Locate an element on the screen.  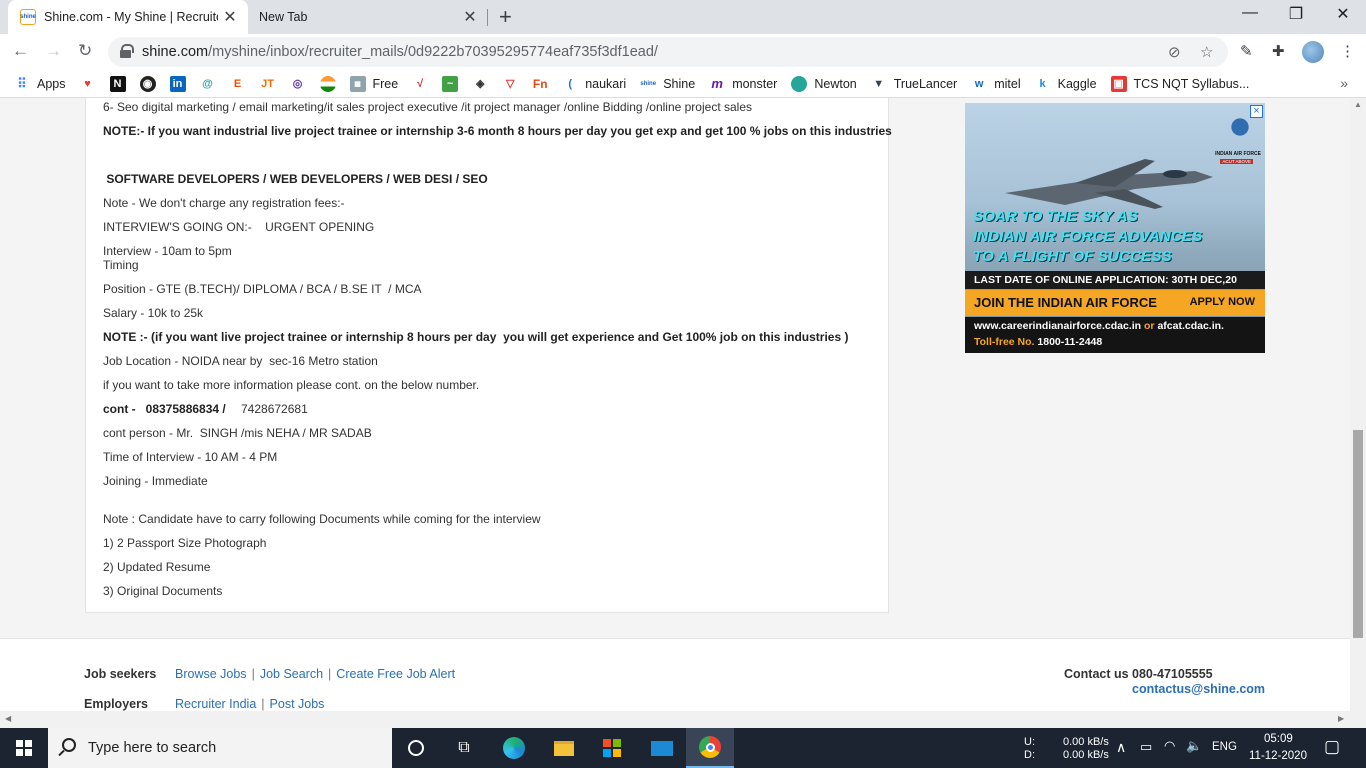
scrollbar-thumb is located at coordinates (1358, 534).